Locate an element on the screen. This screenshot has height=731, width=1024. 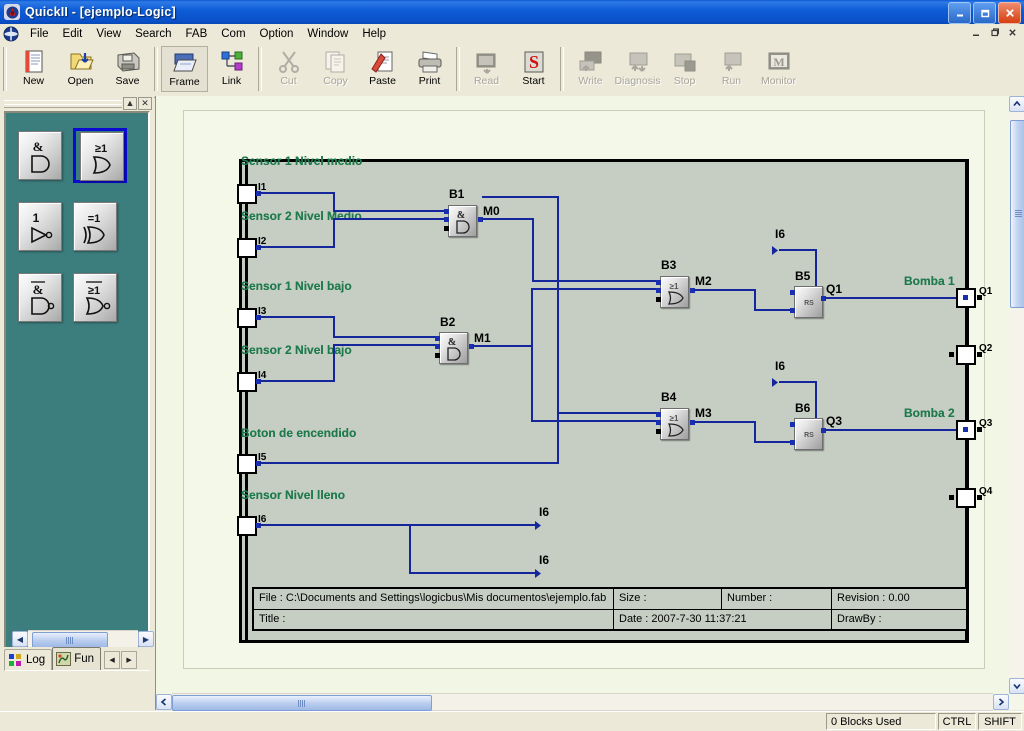
tab-prev-button: ◀ is located at coordinates (112, 660).